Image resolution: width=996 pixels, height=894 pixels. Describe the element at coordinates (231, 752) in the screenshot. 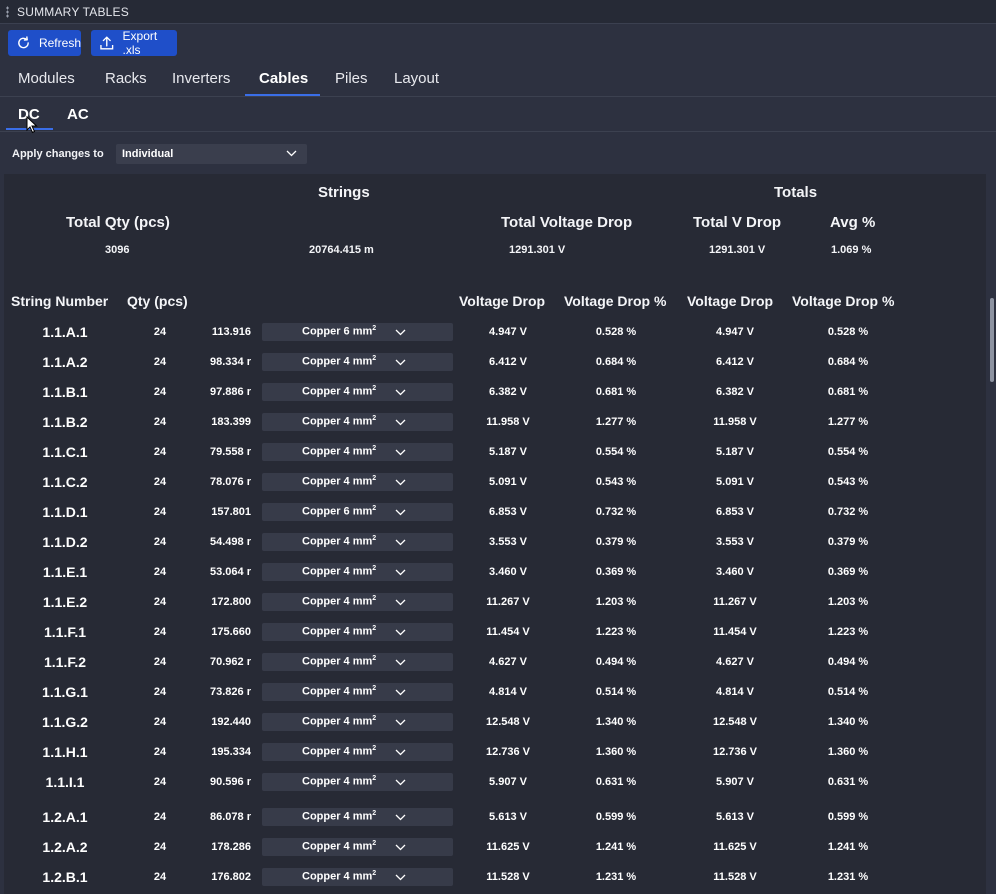

I see `length-cell: 195.334` at that location.